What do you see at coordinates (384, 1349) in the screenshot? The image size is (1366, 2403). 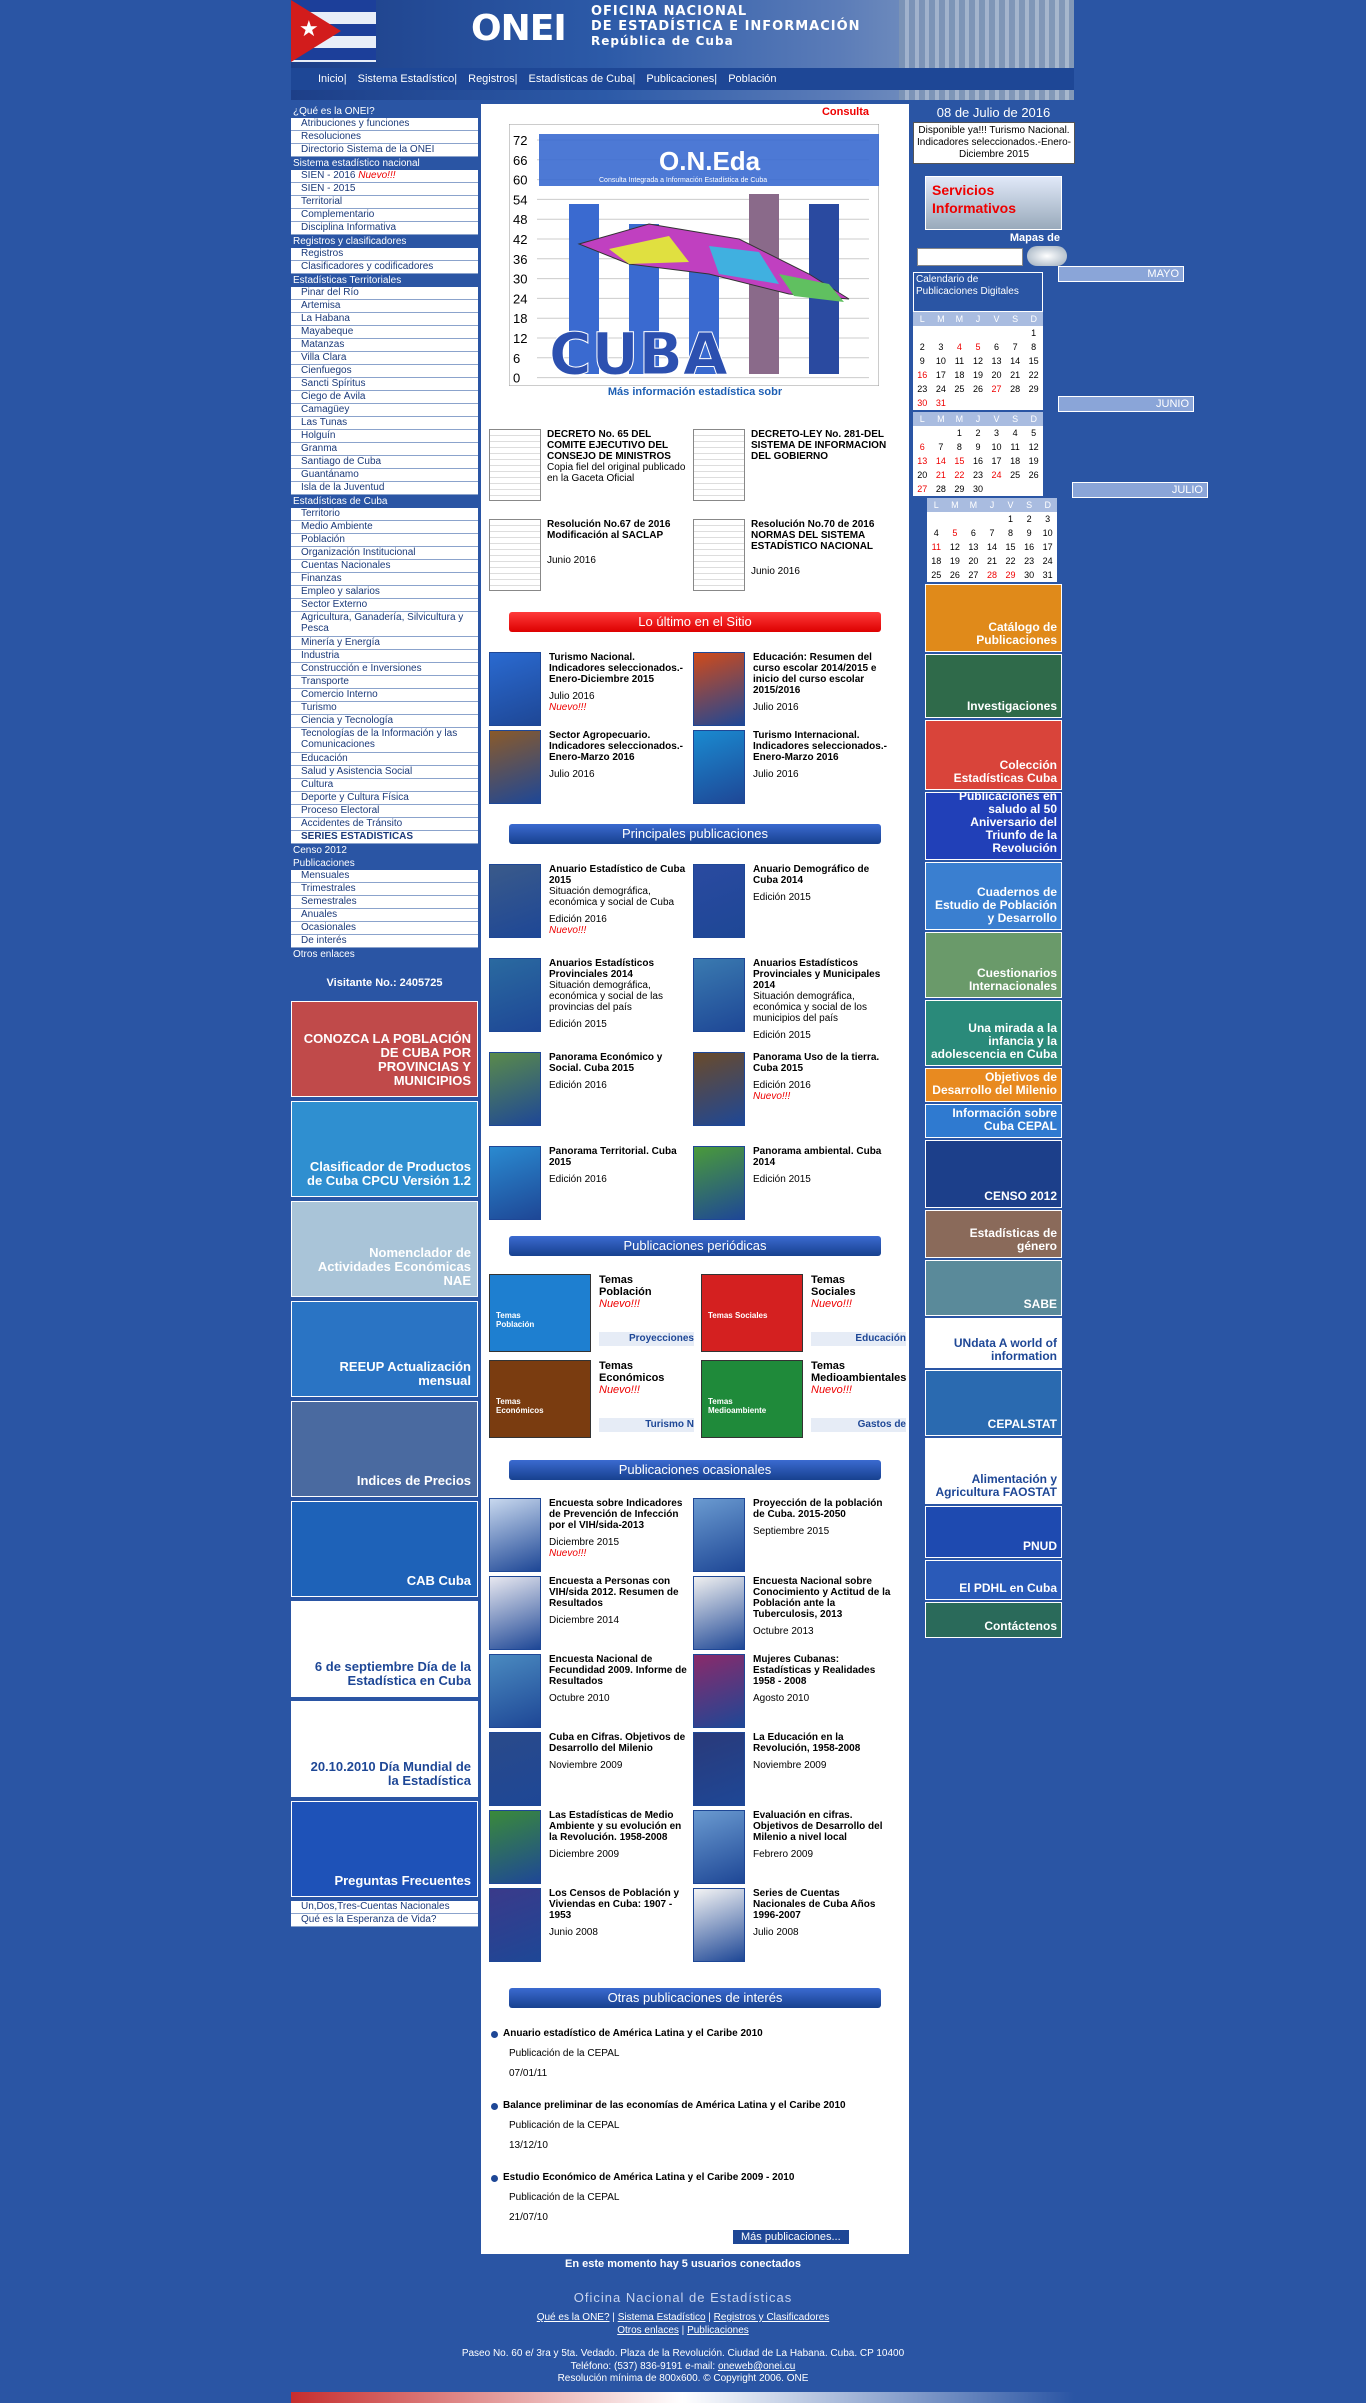 I see `left-banner: REEUP Actualización mensual` at bounding box center [384, 1349].